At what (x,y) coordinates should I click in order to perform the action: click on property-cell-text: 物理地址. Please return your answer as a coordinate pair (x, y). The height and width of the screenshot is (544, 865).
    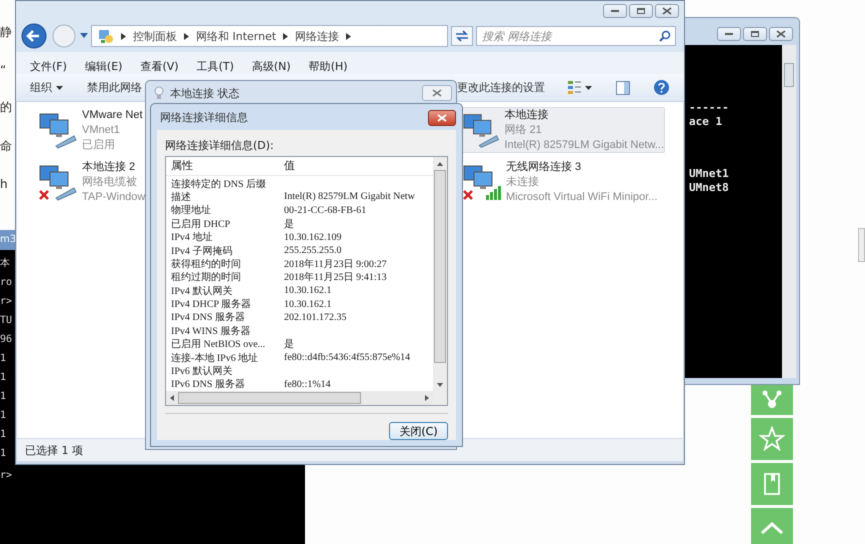
    Looking at the image, I should click on (191, 211).